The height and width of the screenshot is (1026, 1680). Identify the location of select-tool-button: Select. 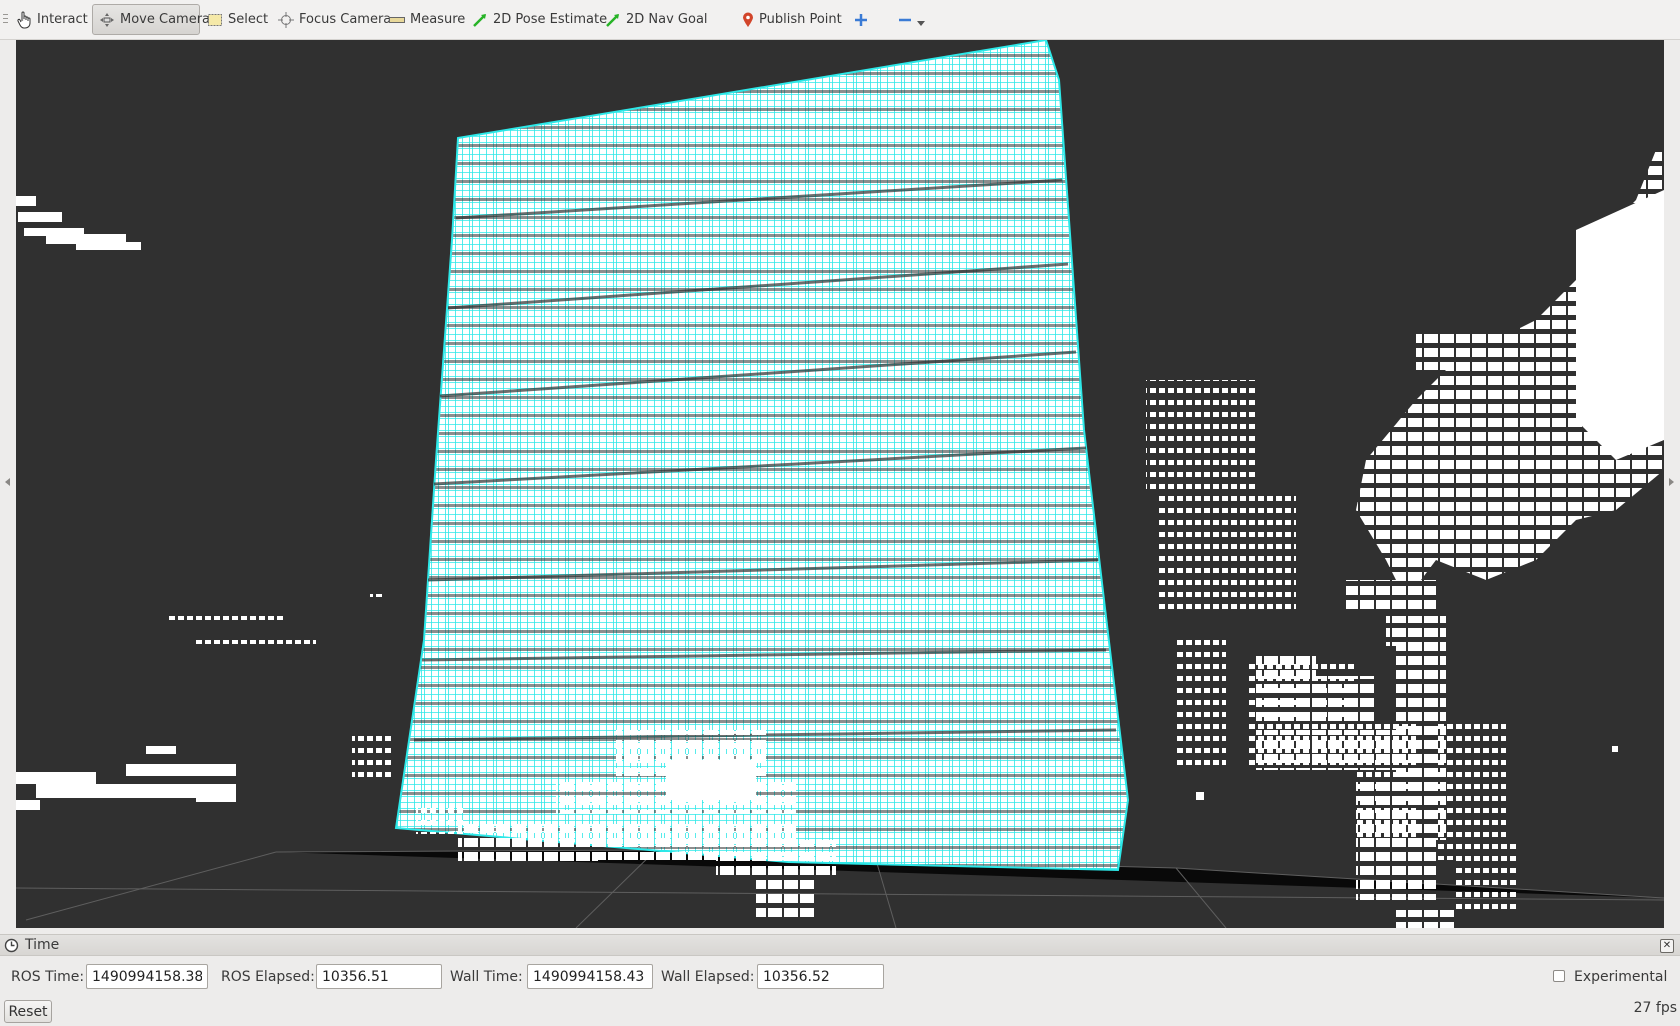
(237, 19).